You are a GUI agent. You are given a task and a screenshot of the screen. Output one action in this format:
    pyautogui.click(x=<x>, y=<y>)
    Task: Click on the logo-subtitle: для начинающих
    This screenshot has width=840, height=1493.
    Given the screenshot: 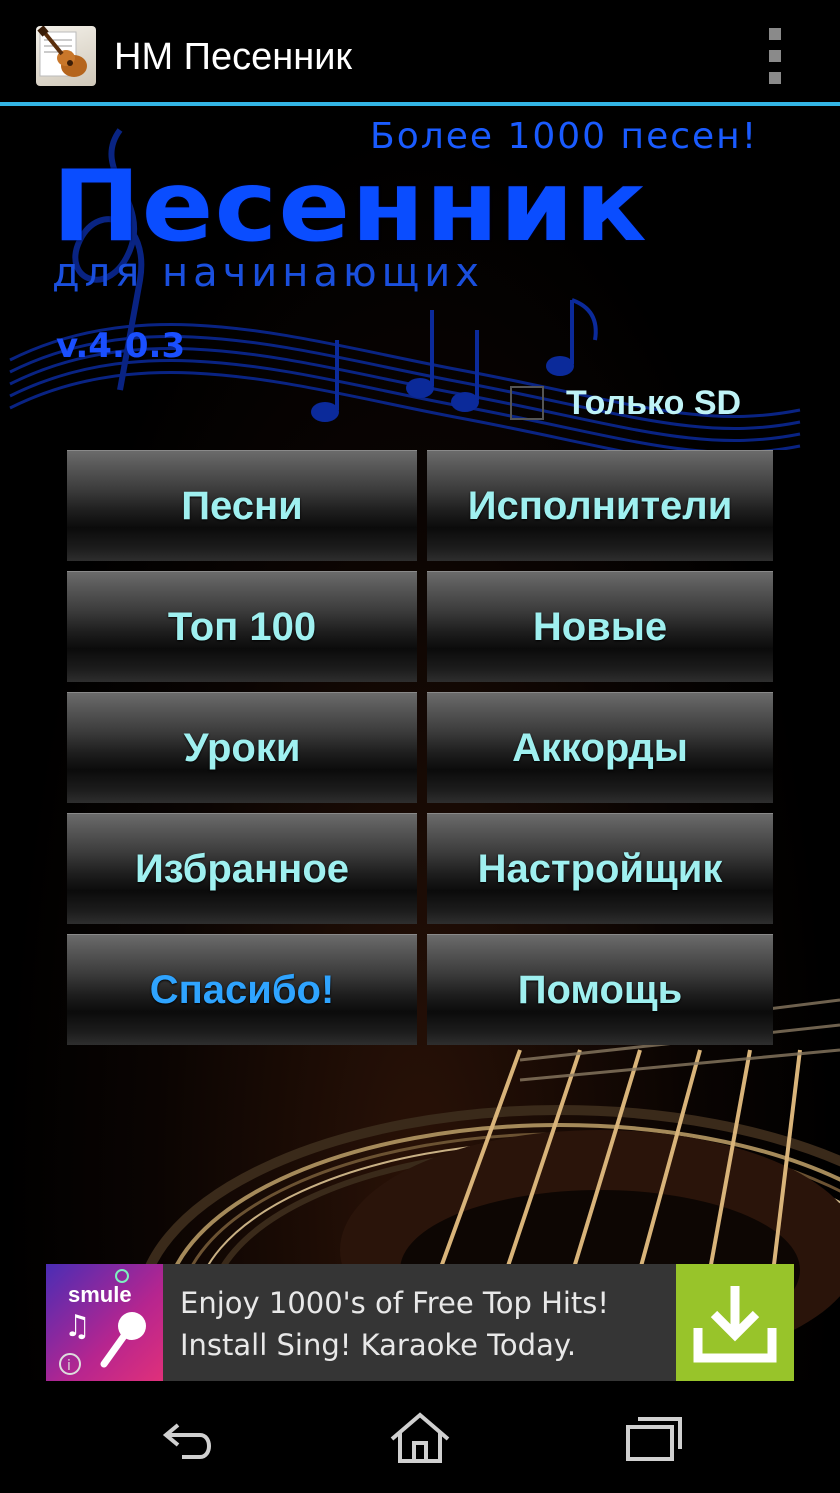 What is the action you would take?
    pyautogui.click(x=268, y=273)
    